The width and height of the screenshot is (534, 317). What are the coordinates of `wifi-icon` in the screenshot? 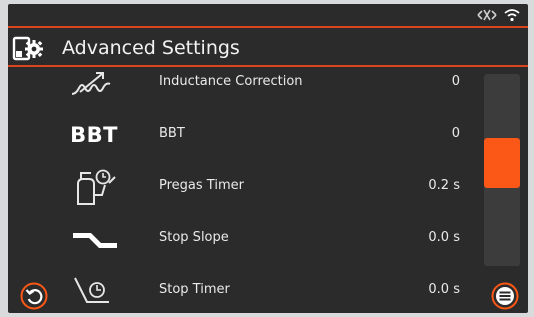 It's located at (512, 16).